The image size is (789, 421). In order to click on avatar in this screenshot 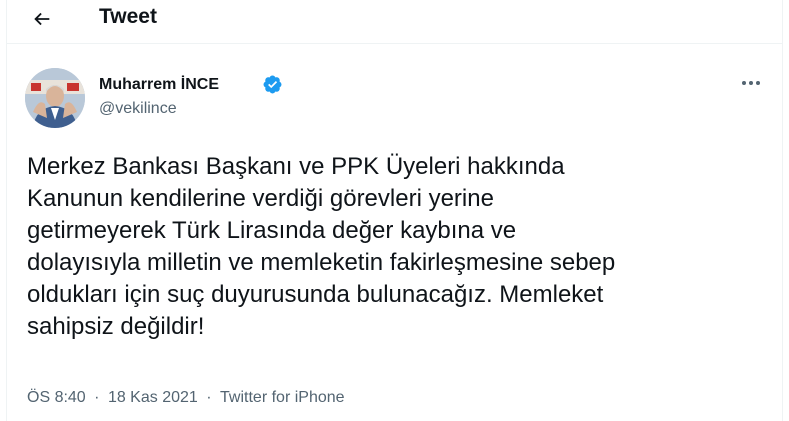, I will do `click(55, 98)`.